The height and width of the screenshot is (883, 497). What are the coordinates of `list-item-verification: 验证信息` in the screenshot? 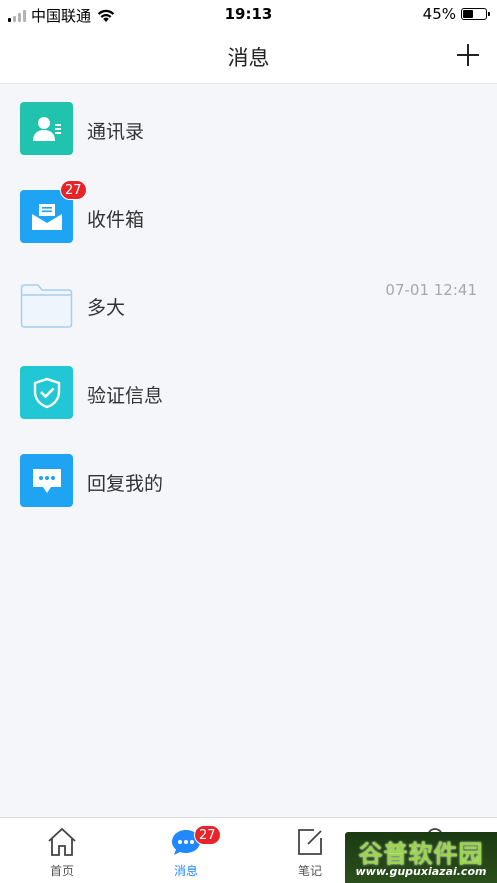 It's located at (248, 393).